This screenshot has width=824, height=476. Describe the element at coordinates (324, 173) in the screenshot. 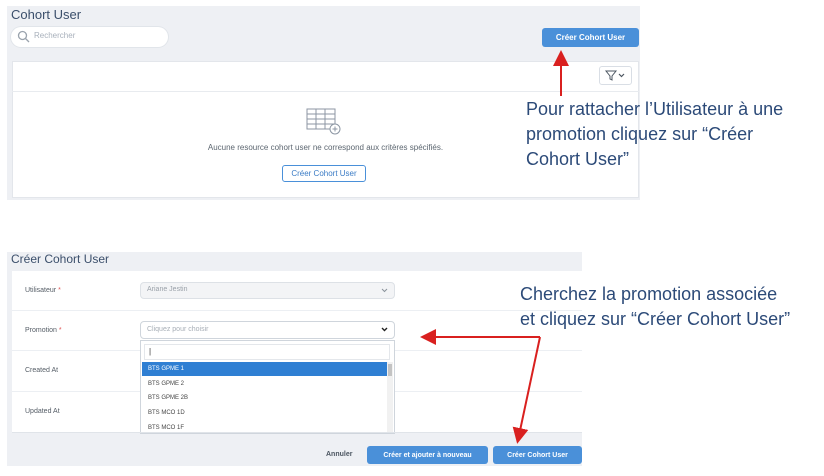

I see `empty-state-create-button: Créer Cohort User` at that location.